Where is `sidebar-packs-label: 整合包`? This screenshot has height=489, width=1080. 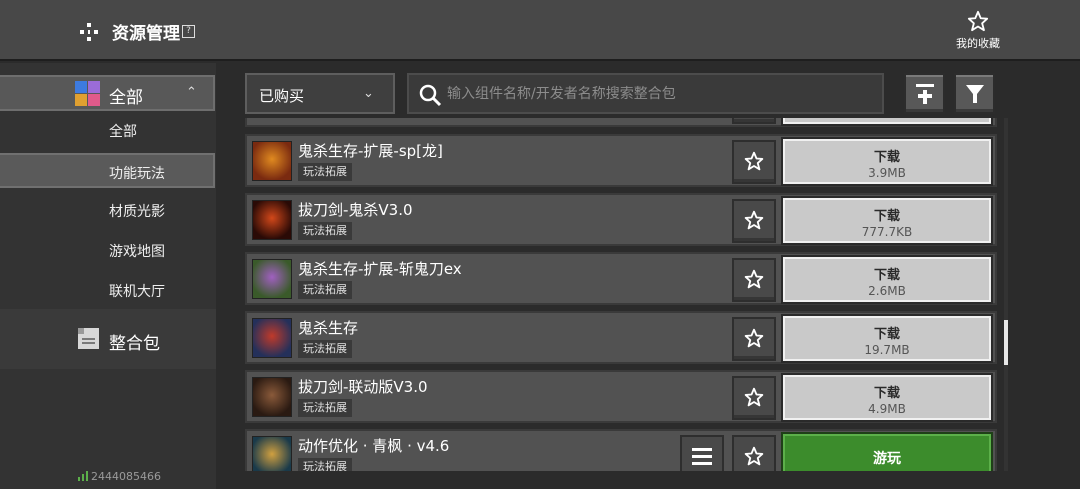 sidebar-packs-label: 整合包 is located at coordinates (134, 344).